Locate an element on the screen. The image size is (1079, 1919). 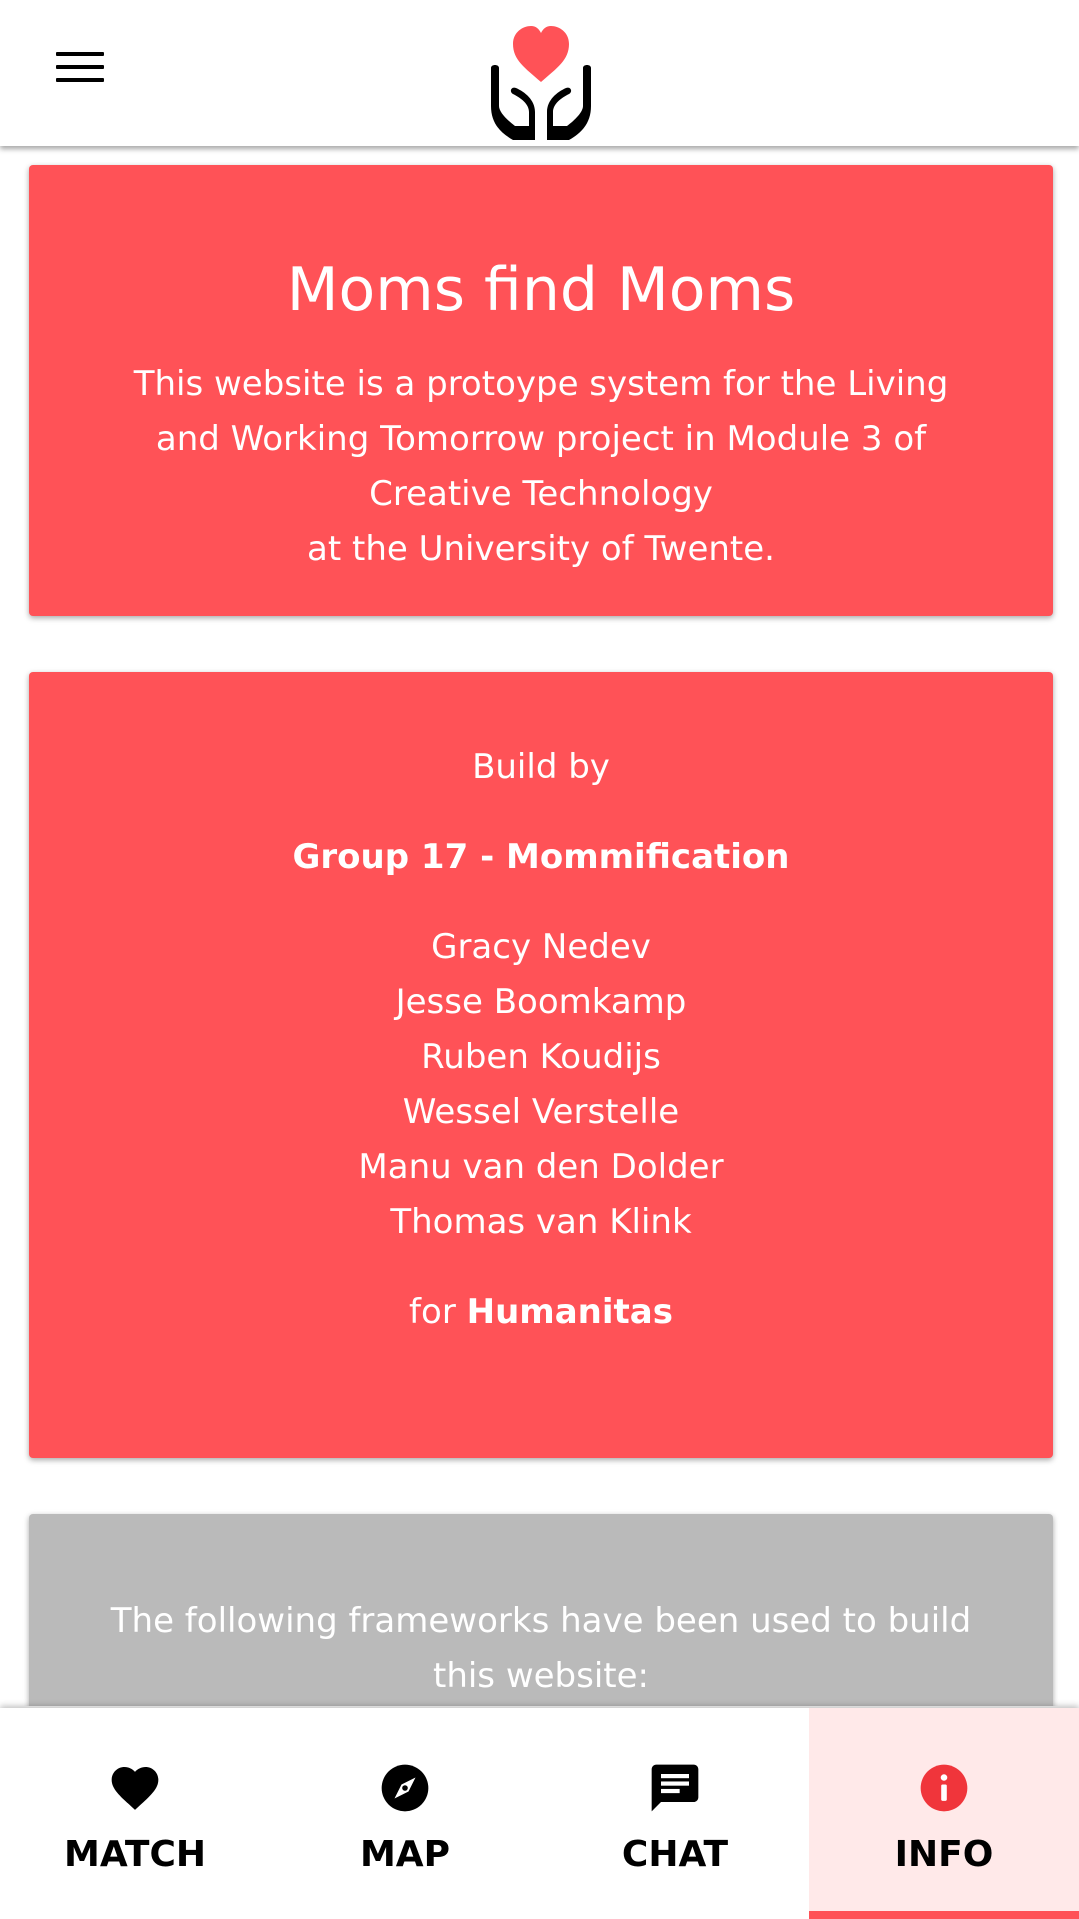
client-prefix: for is located at coordinates (432, 1312).